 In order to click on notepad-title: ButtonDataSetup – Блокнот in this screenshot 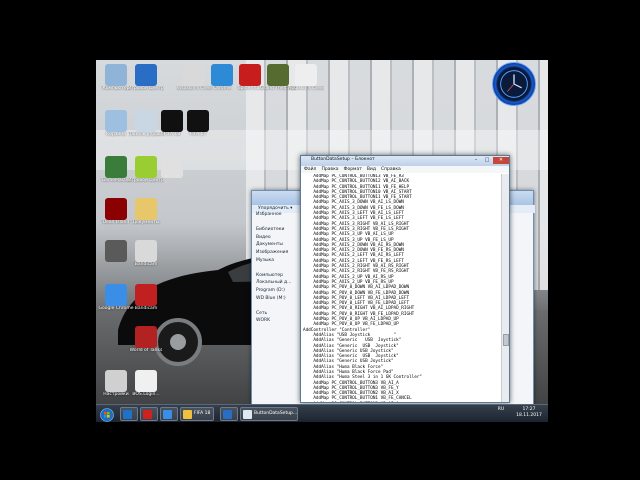, I will do `click(343, 159)`.